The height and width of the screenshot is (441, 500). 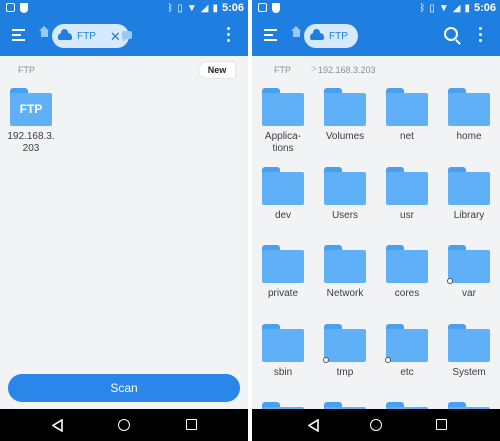 I want to click on app-bar: FTP, so click(x=376, y=36).